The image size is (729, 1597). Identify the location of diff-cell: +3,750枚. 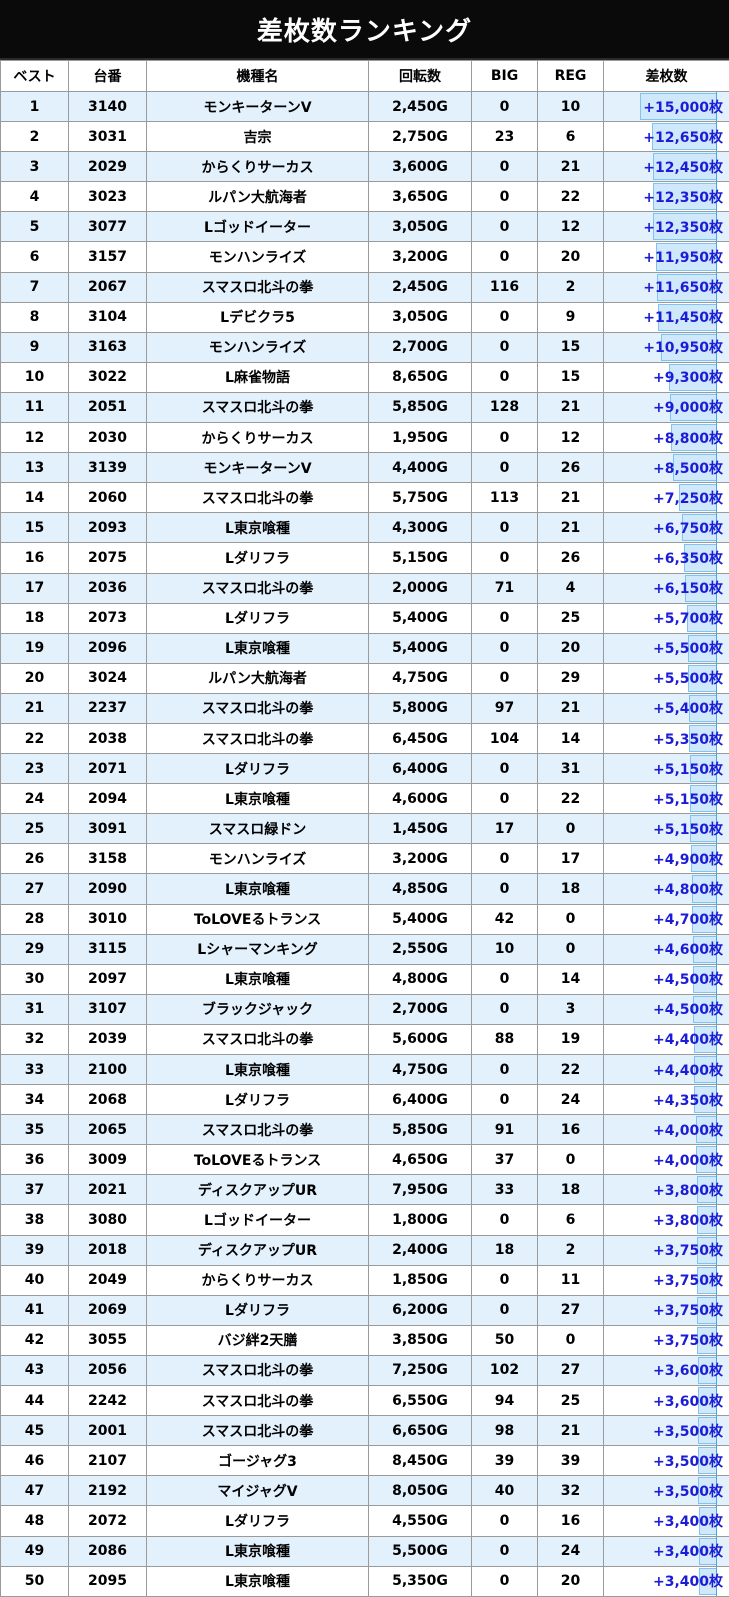
(666, 1280).